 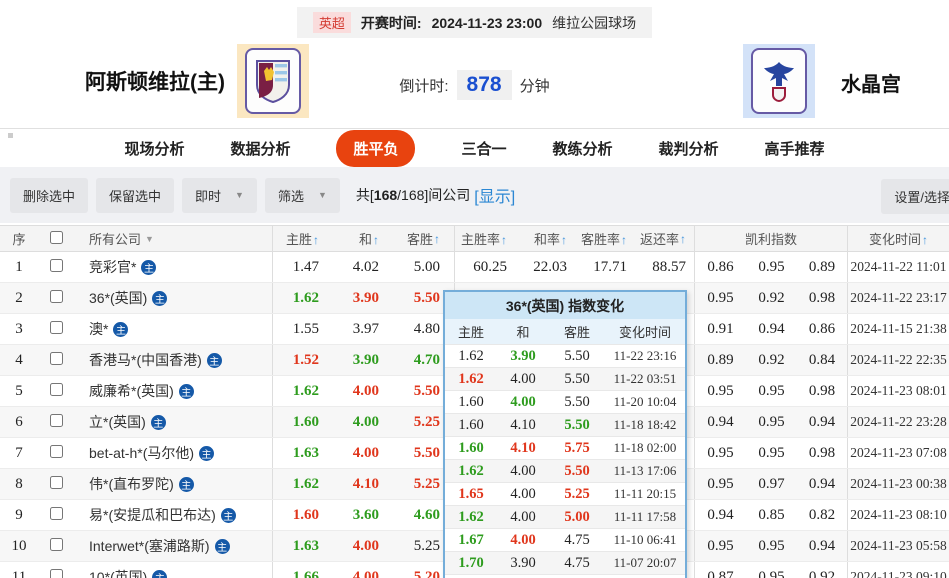 I want to click on company-cell: 36*(英国) 主, so click(x=174, y=298).